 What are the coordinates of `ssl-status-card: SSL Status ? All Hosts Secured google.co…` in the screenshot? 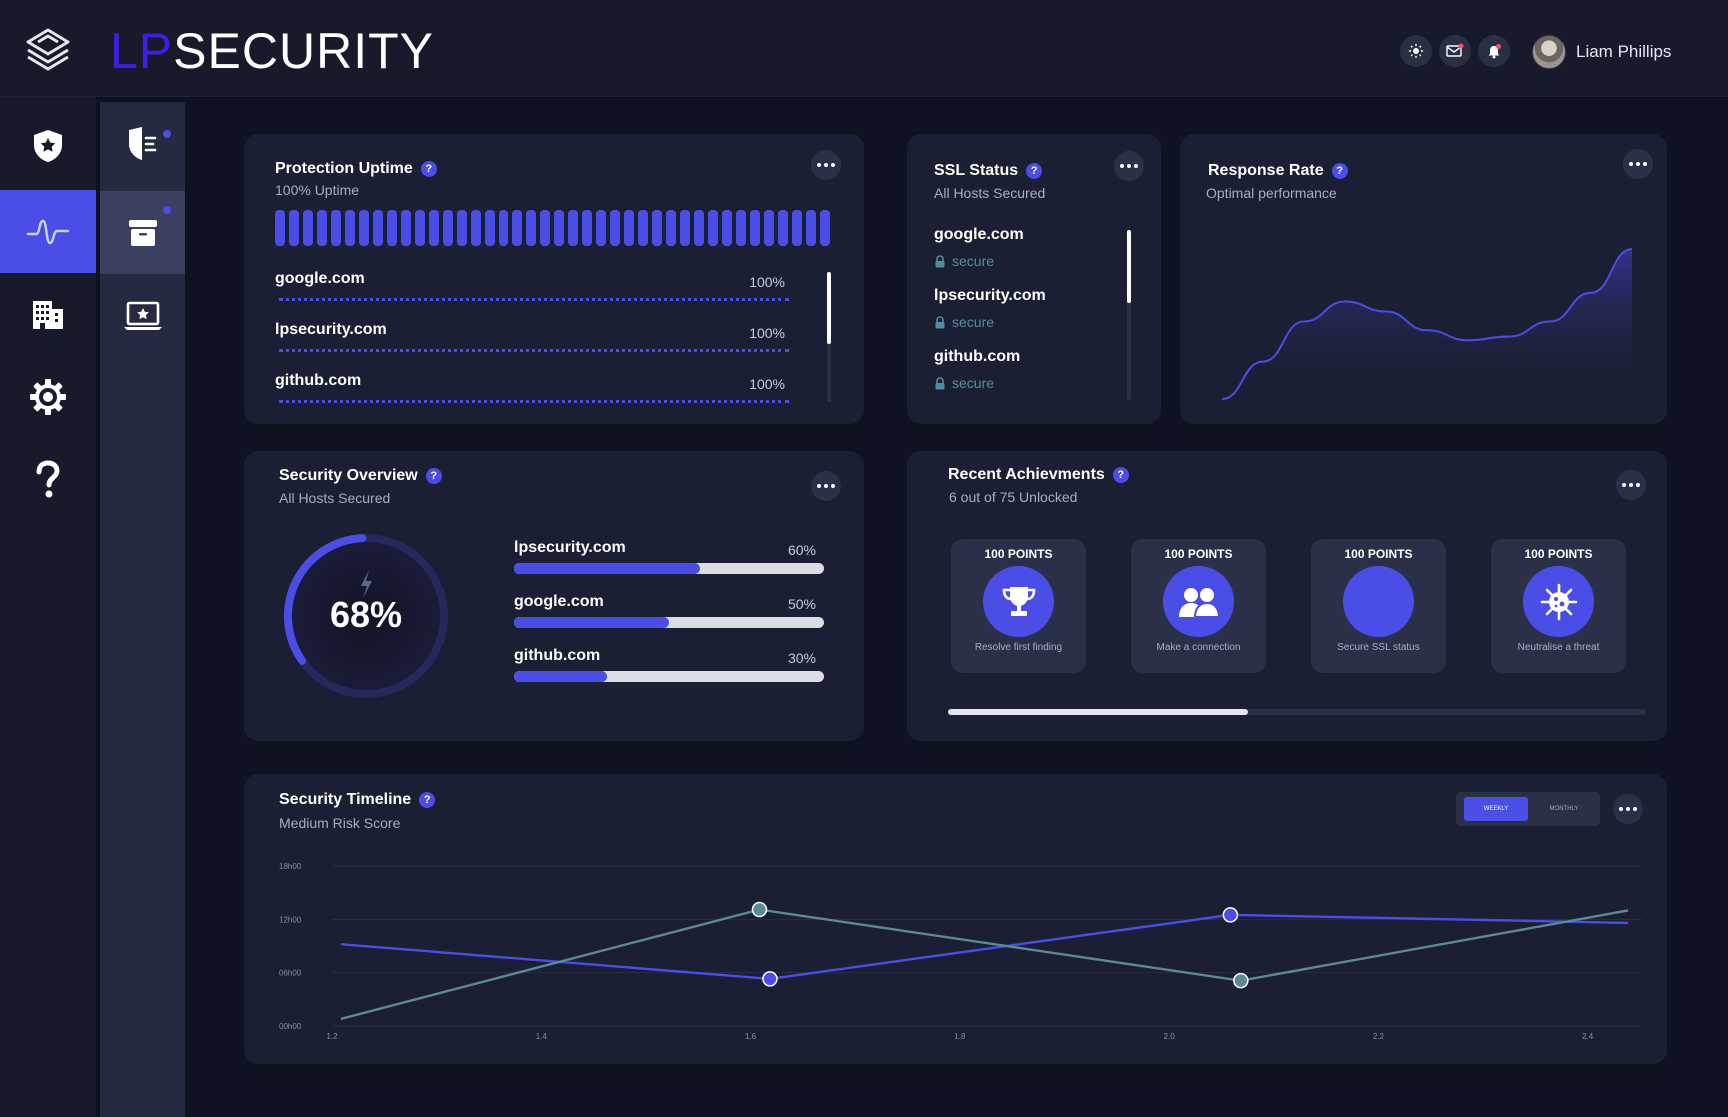 It's located at (1034, 279).